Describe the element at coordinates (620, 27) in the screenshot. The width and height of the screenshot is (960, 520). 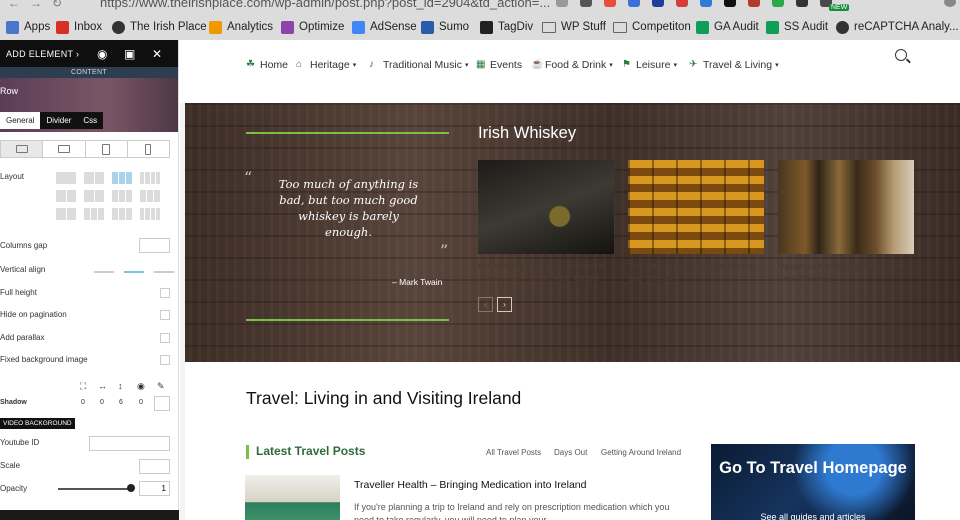
I see `folder-icon` at that location.